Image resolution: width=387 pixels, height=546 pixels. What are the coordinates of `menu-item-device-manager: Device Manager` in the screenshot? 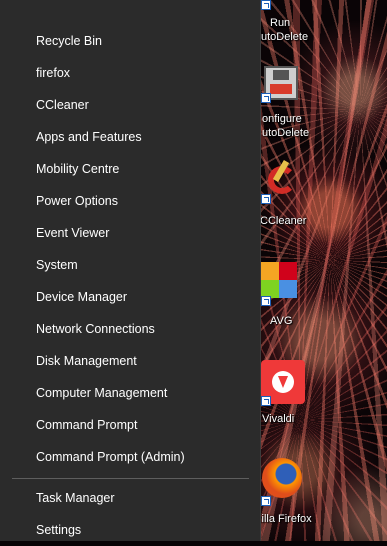 It's located at (130, 297).